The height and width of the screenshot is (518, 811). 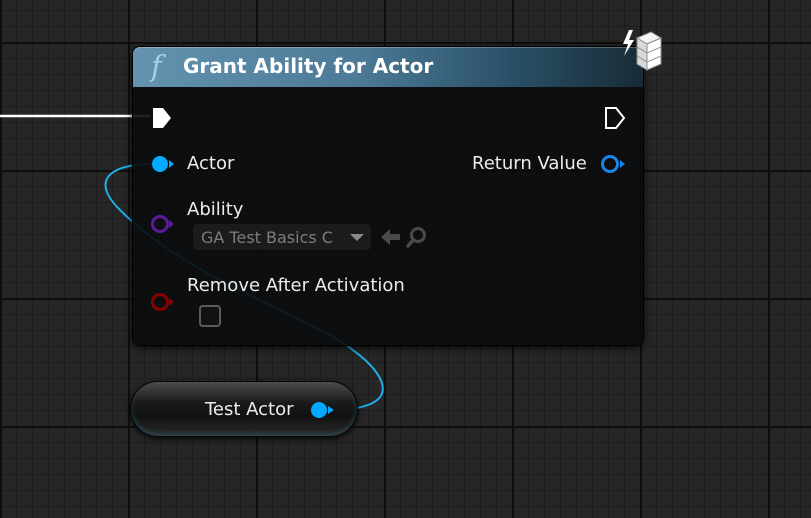 What do you see at coordinates (529, 163) in the screenshot?
I see `return-value-label: Return Value` at bounding box center [529, 163].